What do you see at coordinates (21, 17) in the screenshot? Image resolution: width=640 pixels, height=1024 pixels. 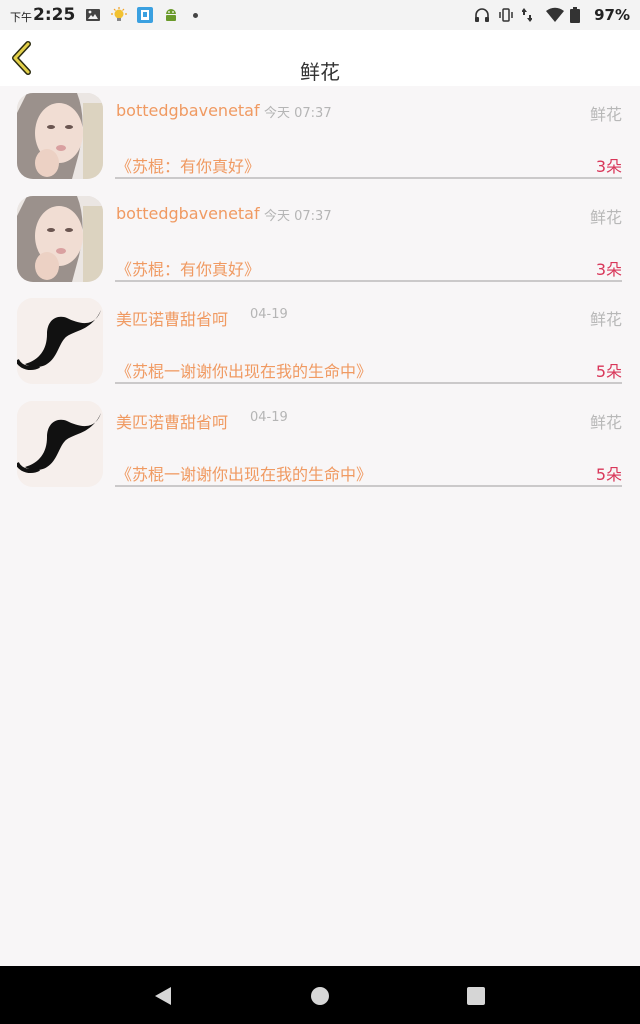 I see `status-ampm: 下午` at bounding box center [21, 17].